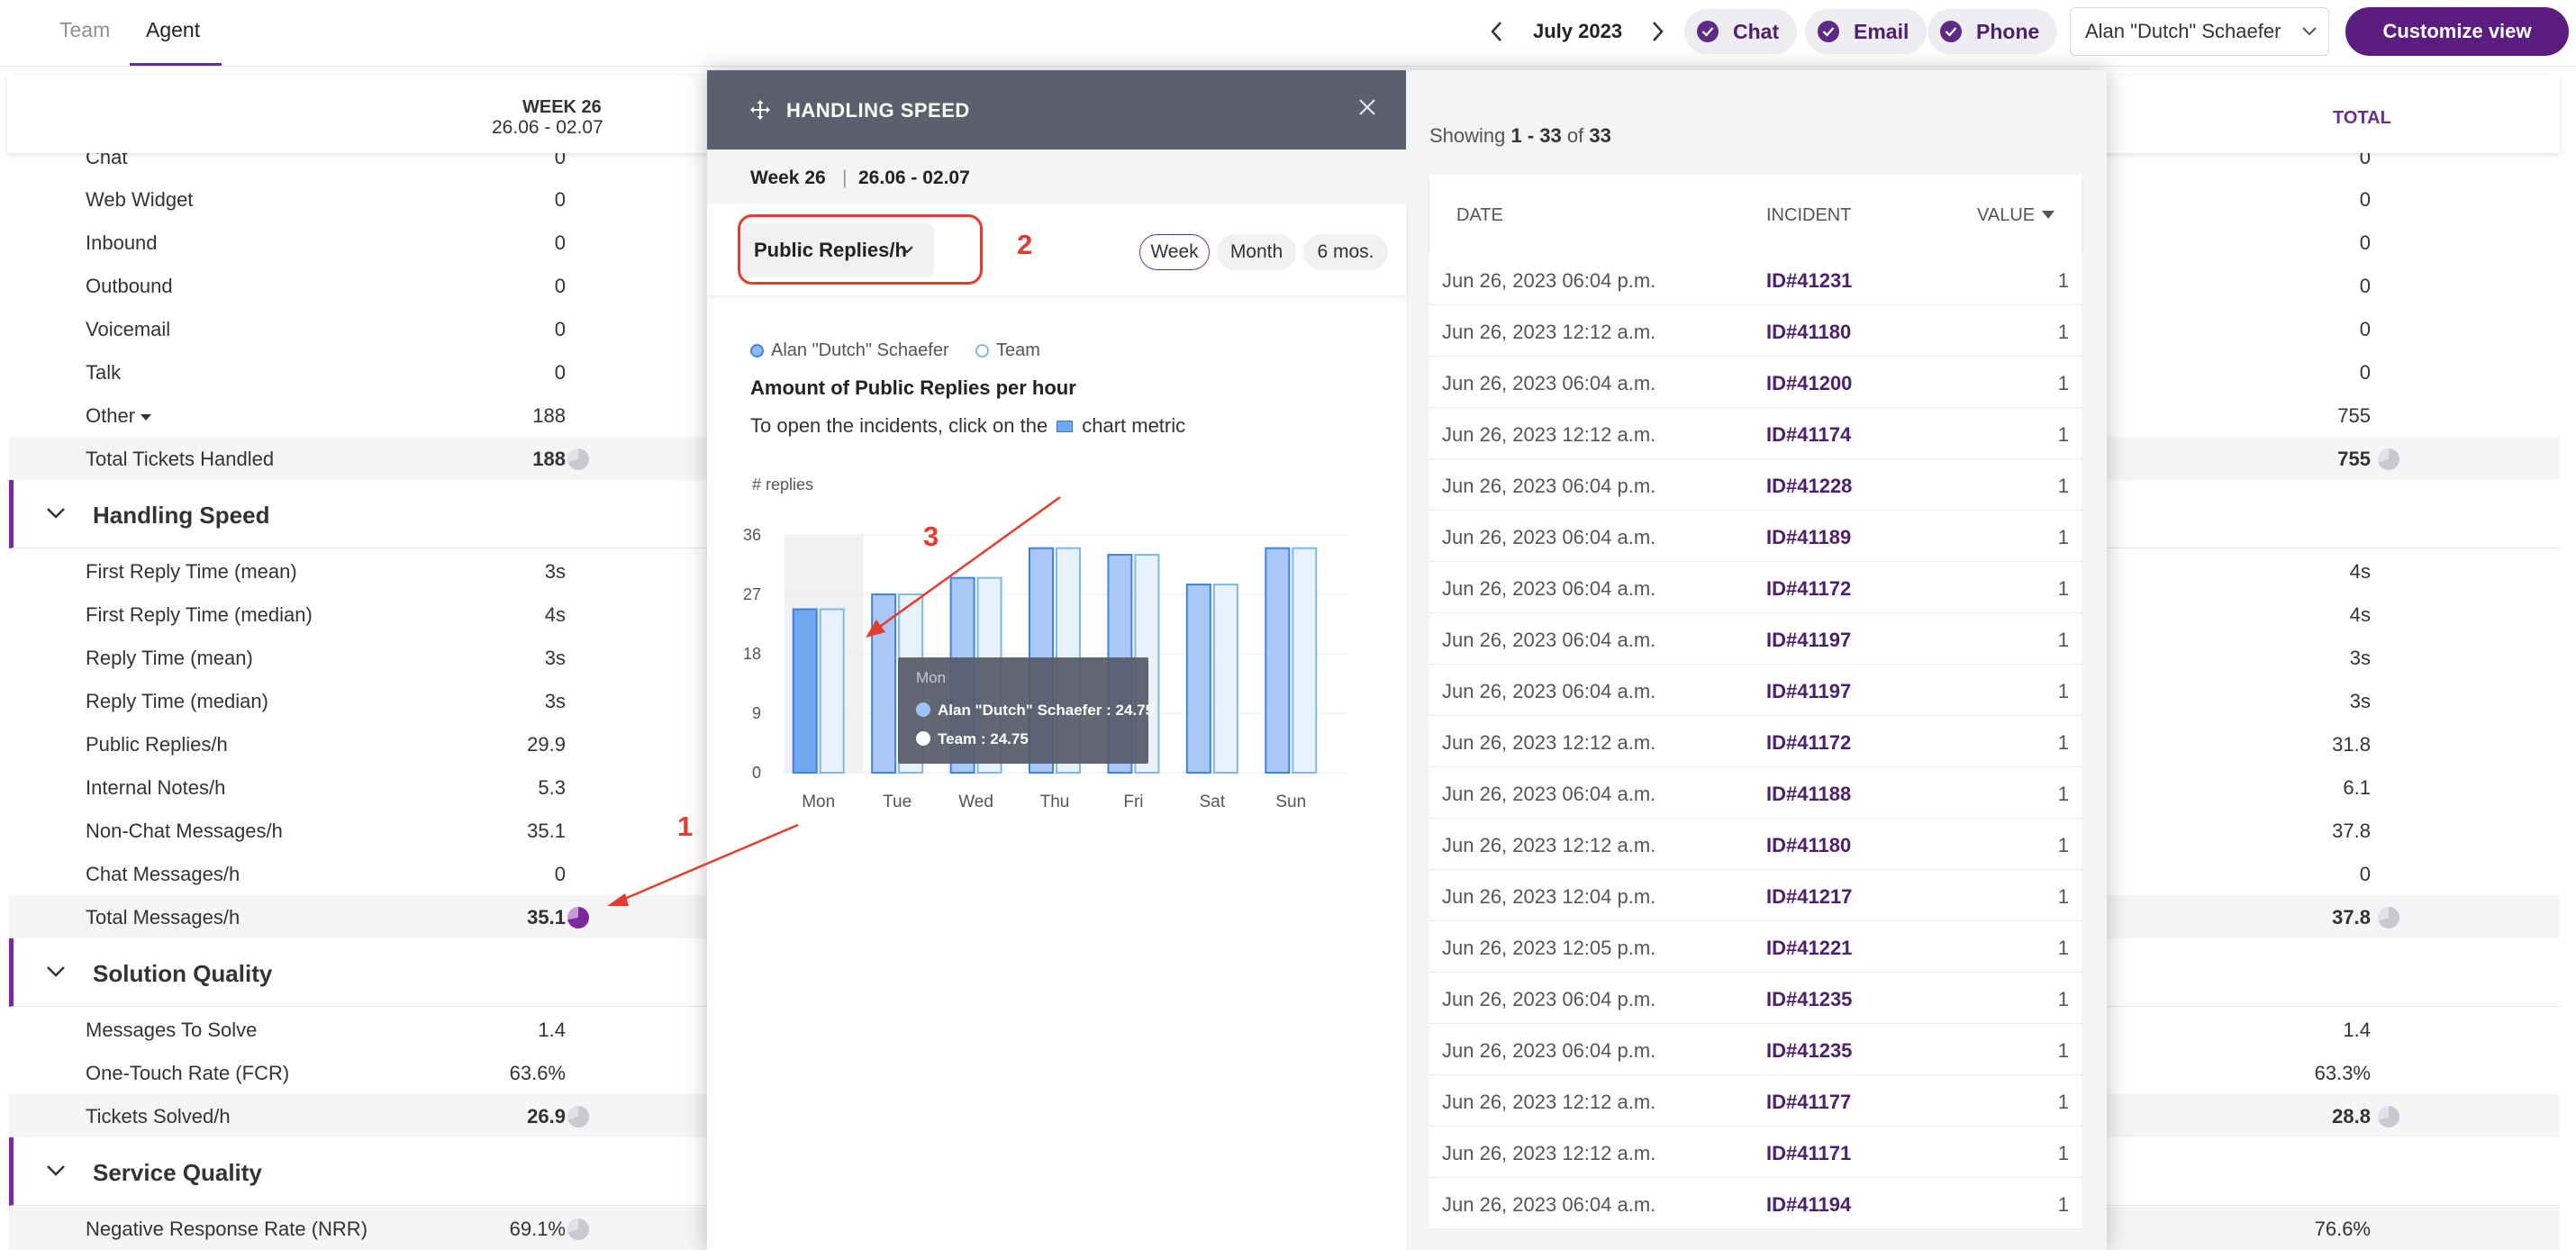  I want to click on annotation-number-3: 3, so click(931, 536).